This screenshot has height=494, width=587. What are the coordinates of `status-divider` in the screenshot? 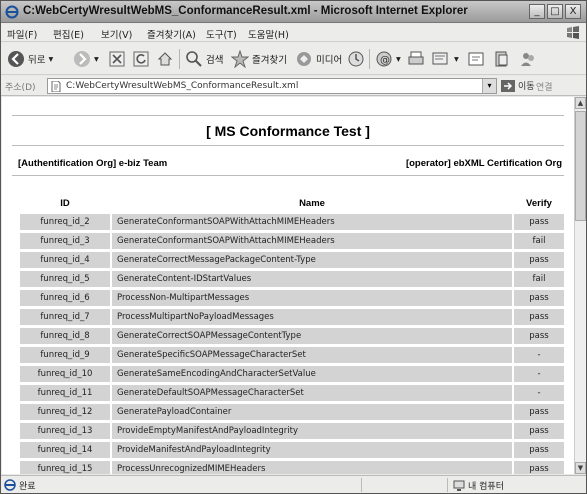 It's located at (361, 485).